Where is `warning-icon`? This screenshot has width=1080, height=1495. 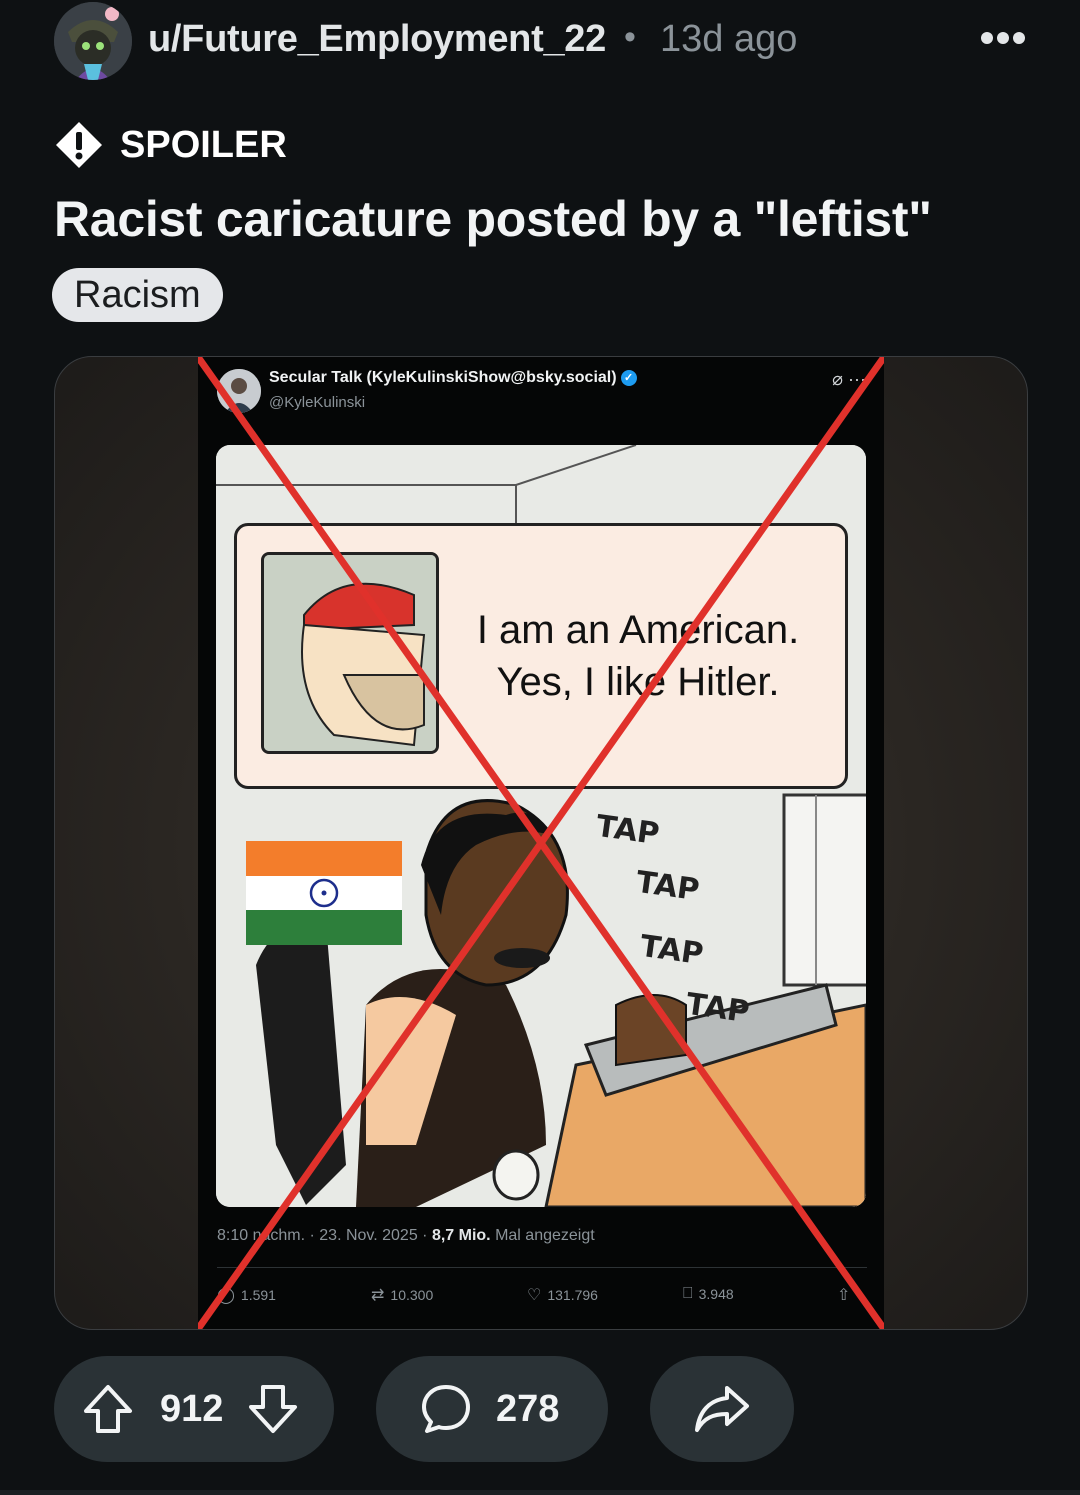 warning-icon is located at coordinates (79, 145).